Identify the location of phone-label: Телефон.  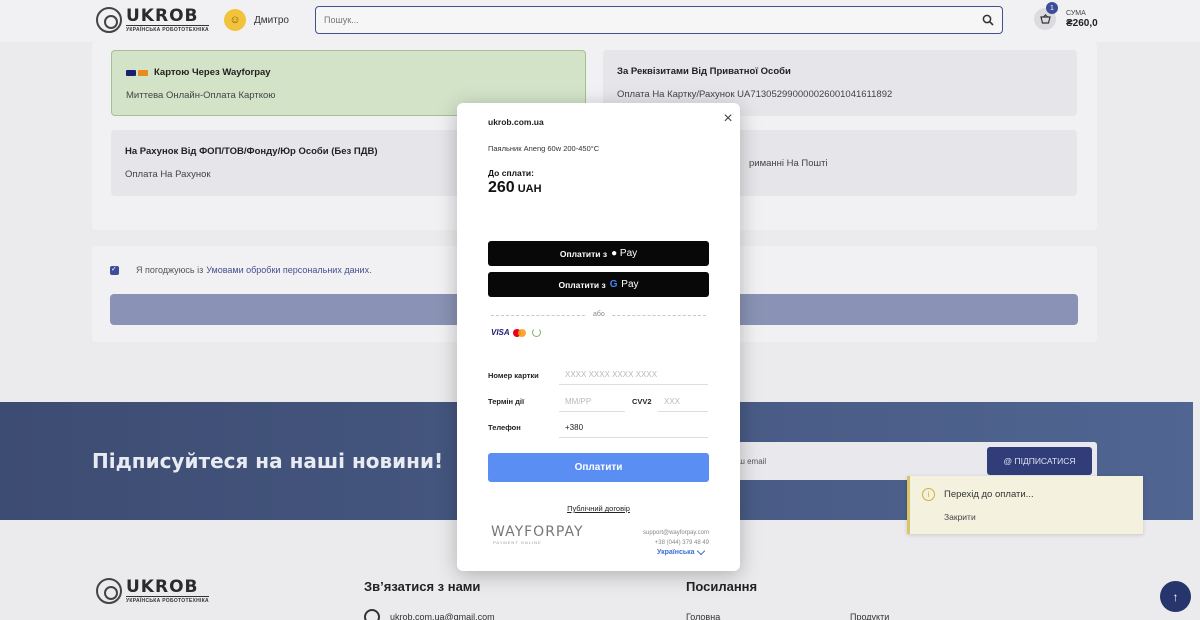
(504, 427).